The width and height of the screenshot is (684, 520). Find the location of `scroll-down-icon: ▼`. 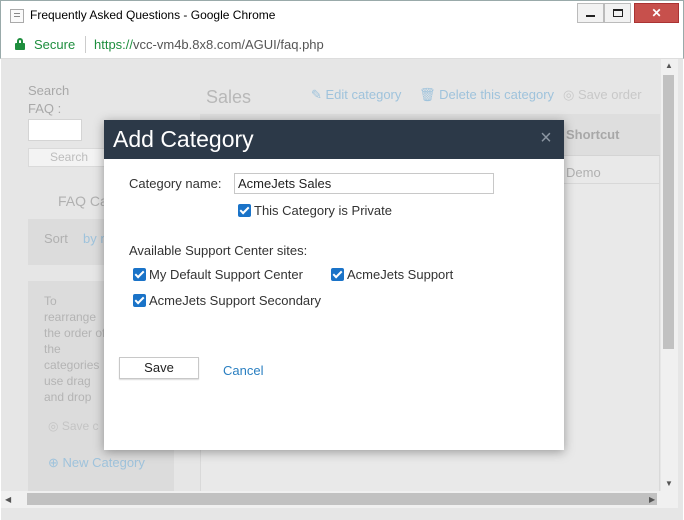

scroll-down-icon: ▼ is located at coordinates (669, 483).